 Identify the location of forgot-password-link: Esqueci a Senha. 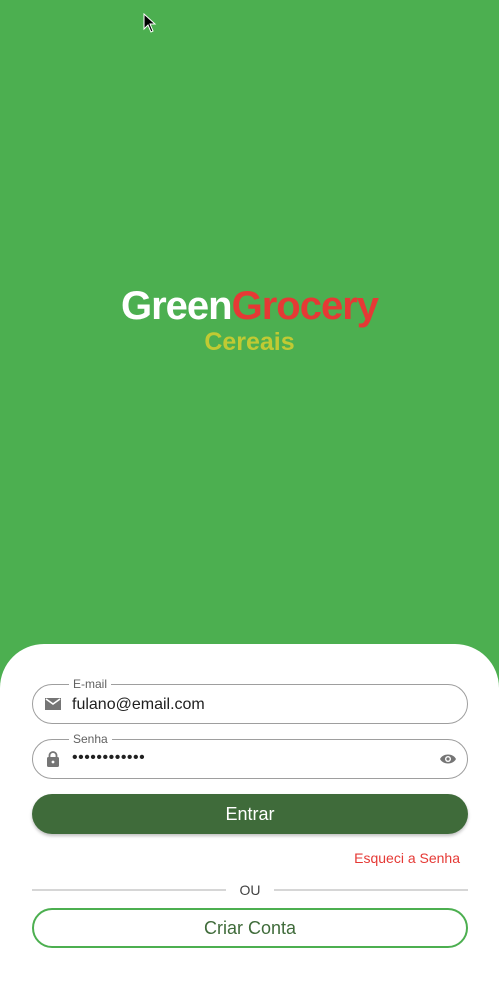
(407, 858).